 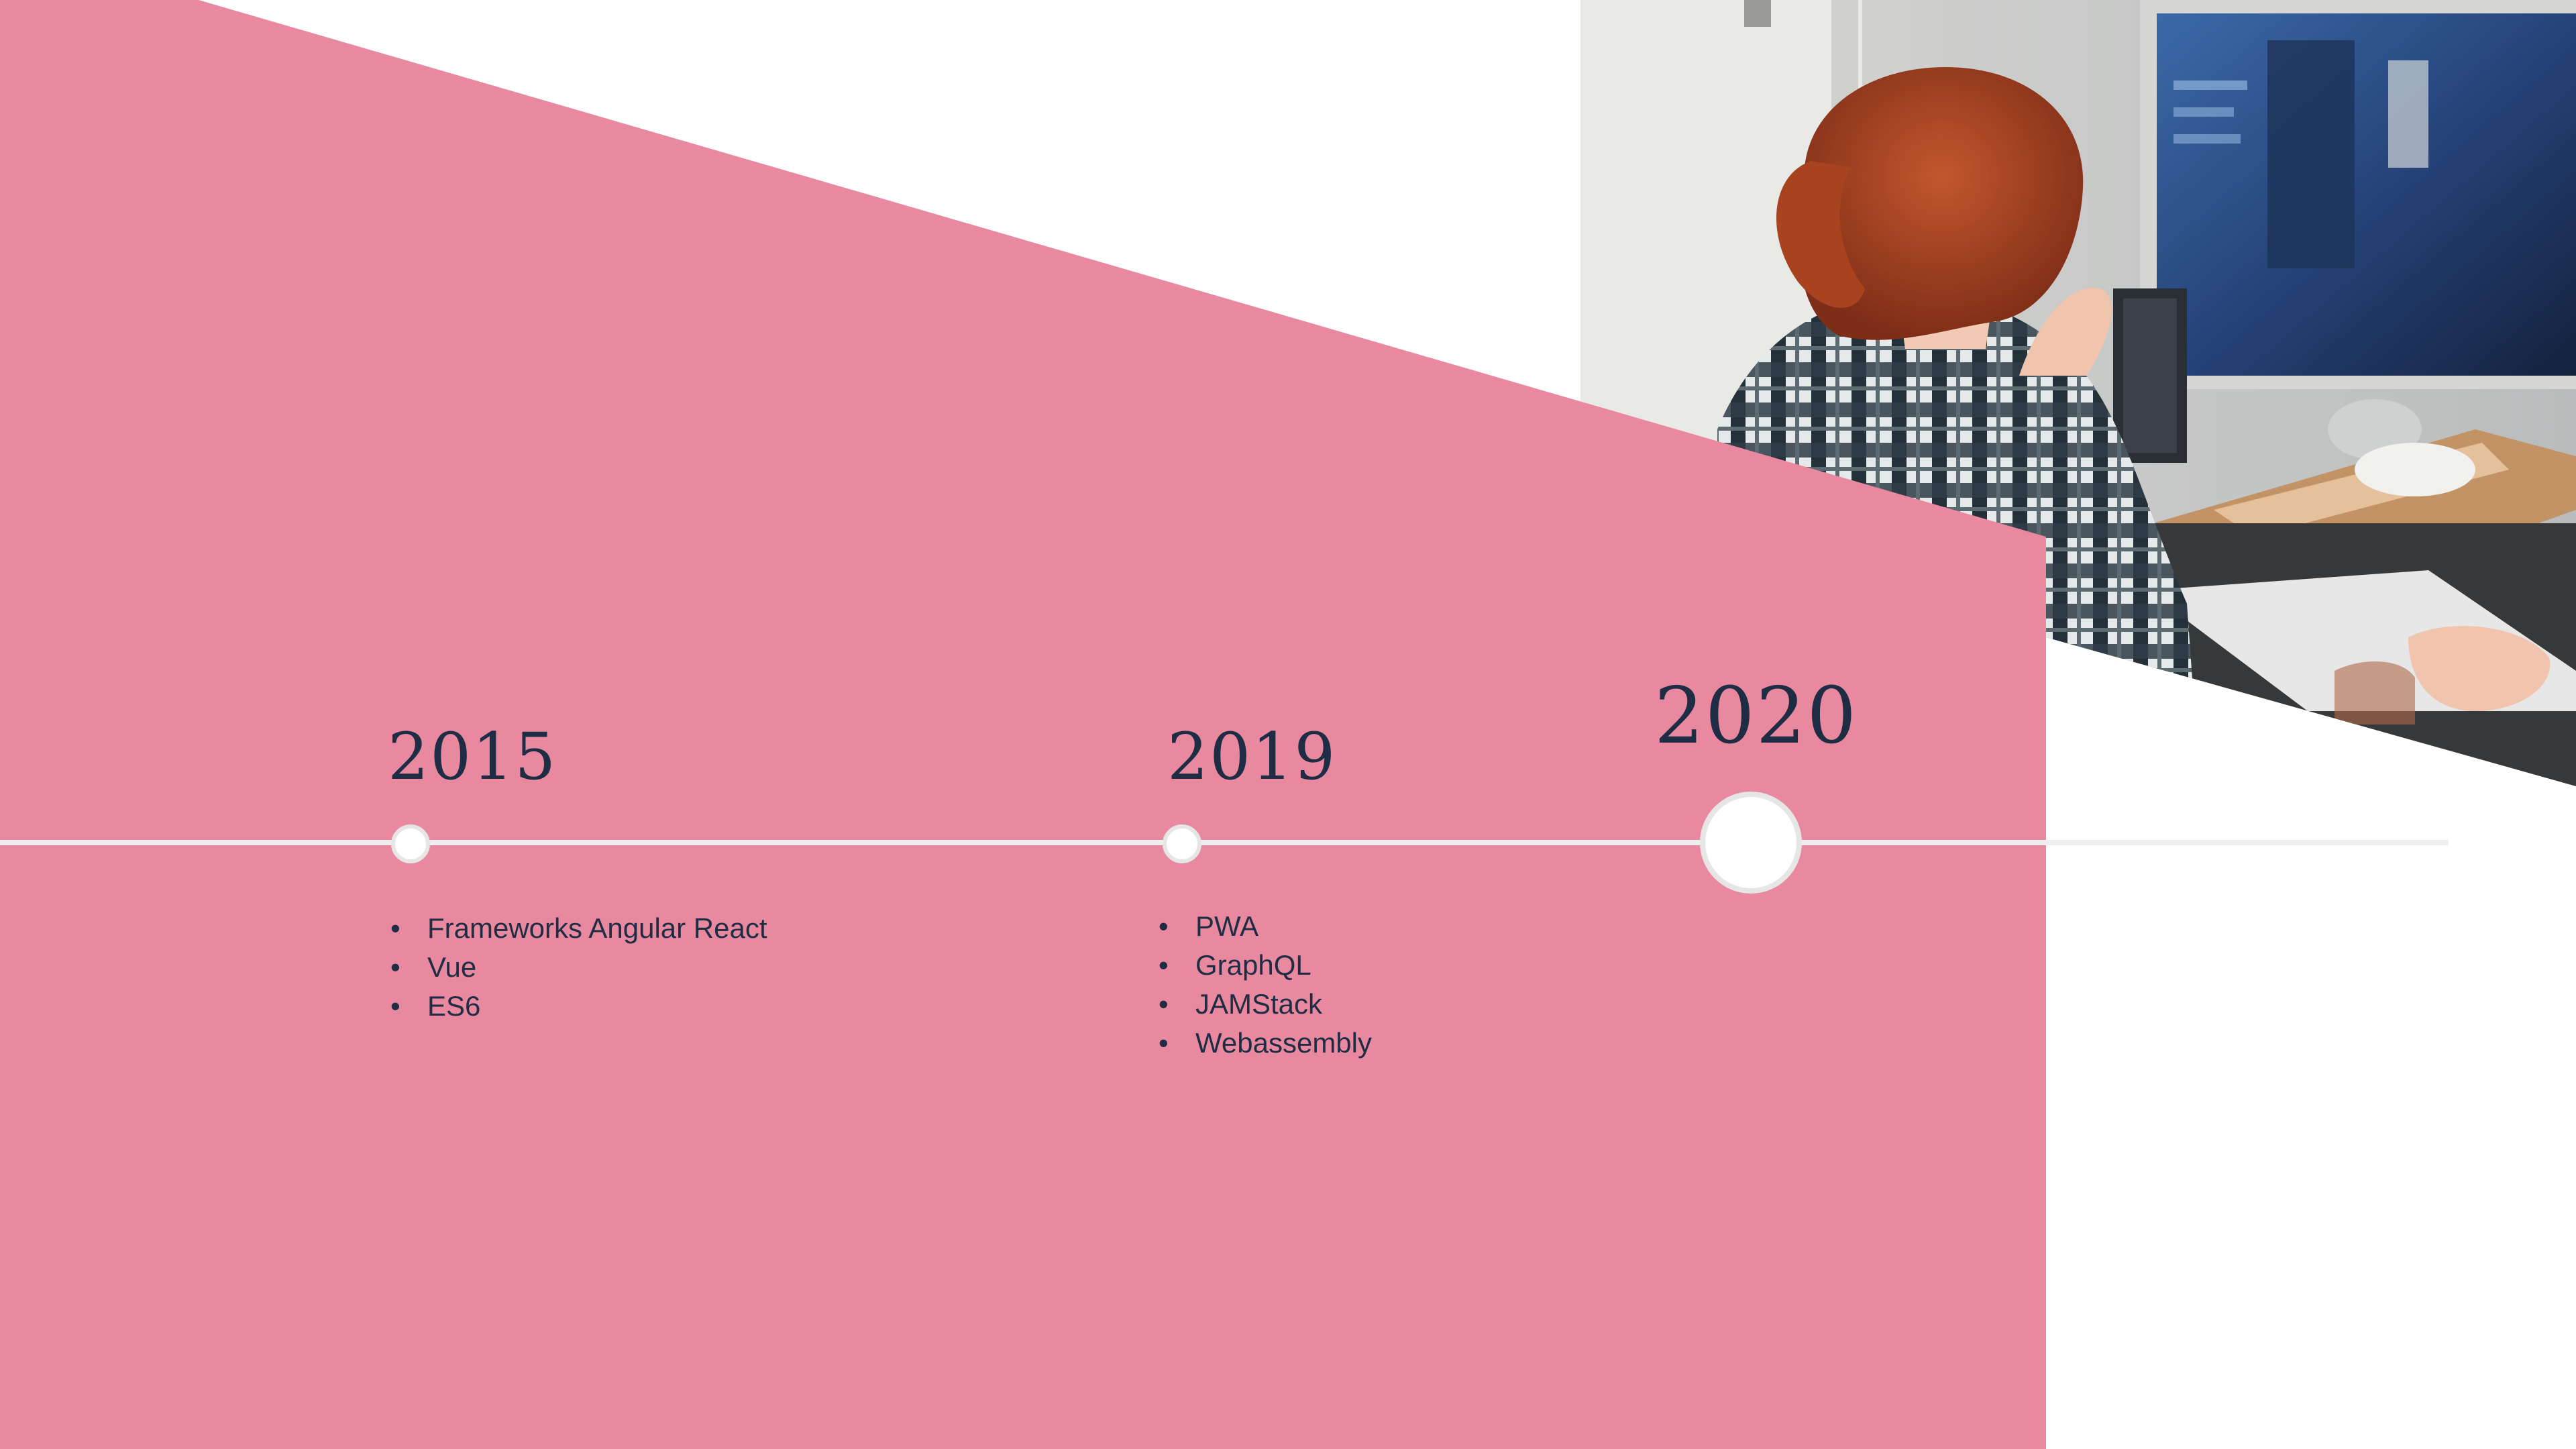 What do you see at coordinates (1756, 716) in the screenshot?
I see `milestone-year-2020: 2020` at bounding box center [1756, 716].